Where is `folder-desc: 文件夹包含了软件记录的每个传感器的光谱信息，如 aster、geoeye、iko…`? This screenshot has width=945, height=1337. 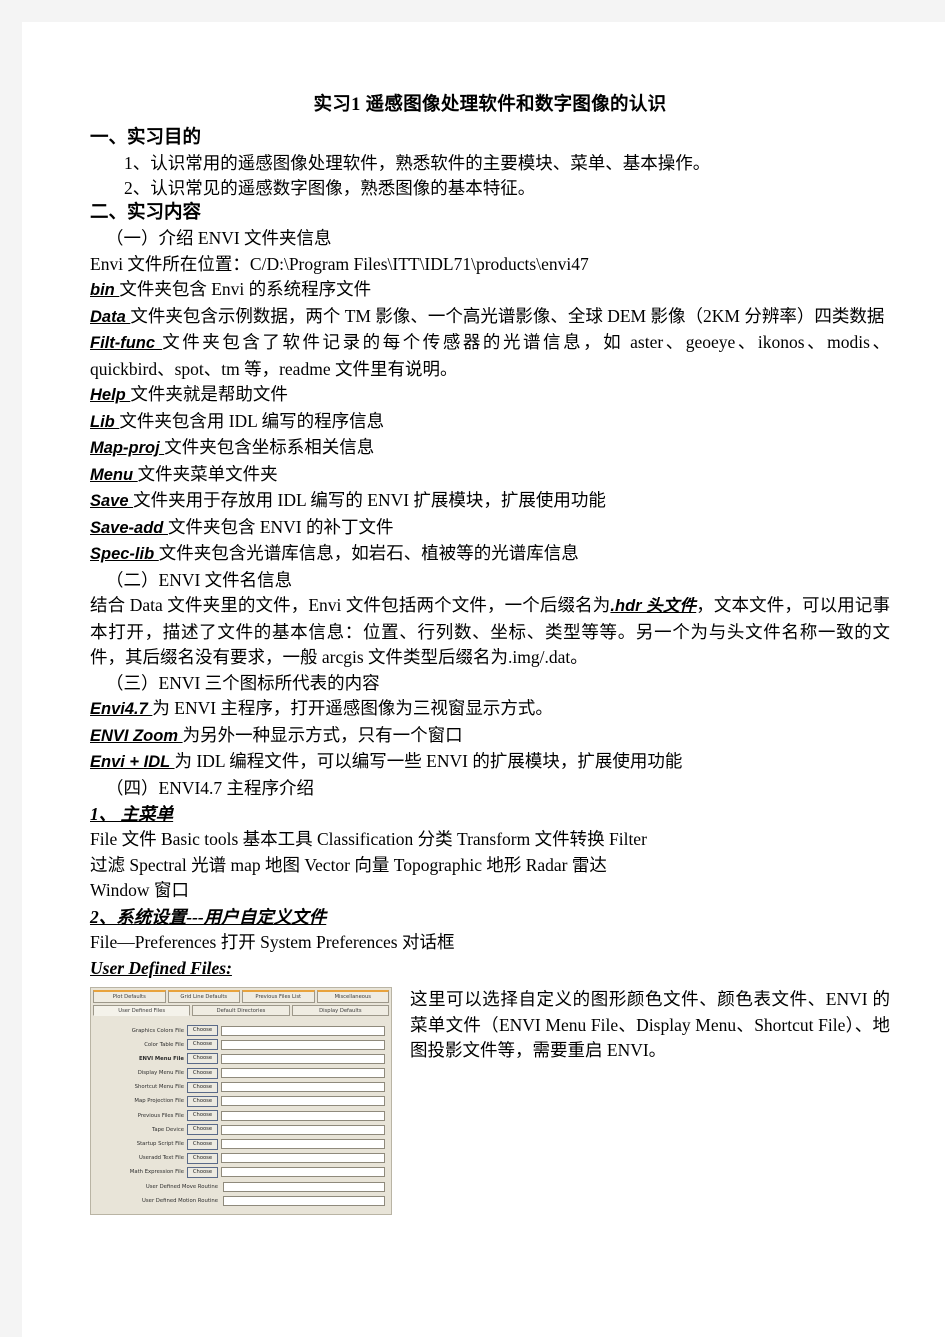
folder-desc: 文件夹包含了软件记录的每个传感器的光谱信息，如 aster、geoeye、iko… is located at coordinates (490, 355).